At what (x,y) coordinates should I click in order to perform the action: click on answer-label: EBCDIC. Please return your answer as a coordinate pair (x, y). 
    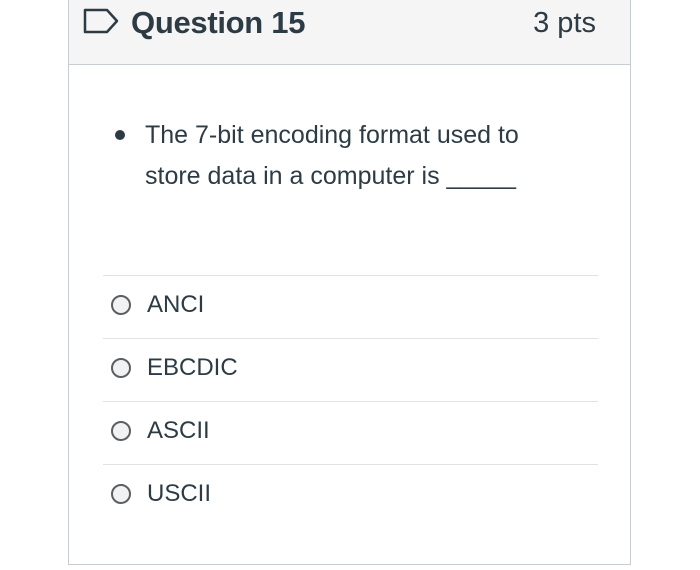
    Looking at the image, I should click on (192, 368).